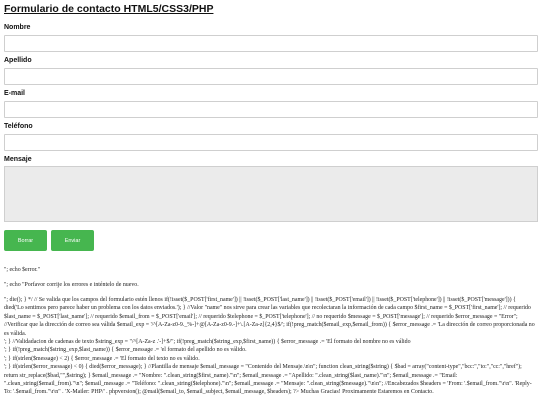 This screenshot has height=405, width=540. What do you see at coordinates (72, 240) in the screenshot?
I see `send-button: Enviar` at bounding box center [72, 240].